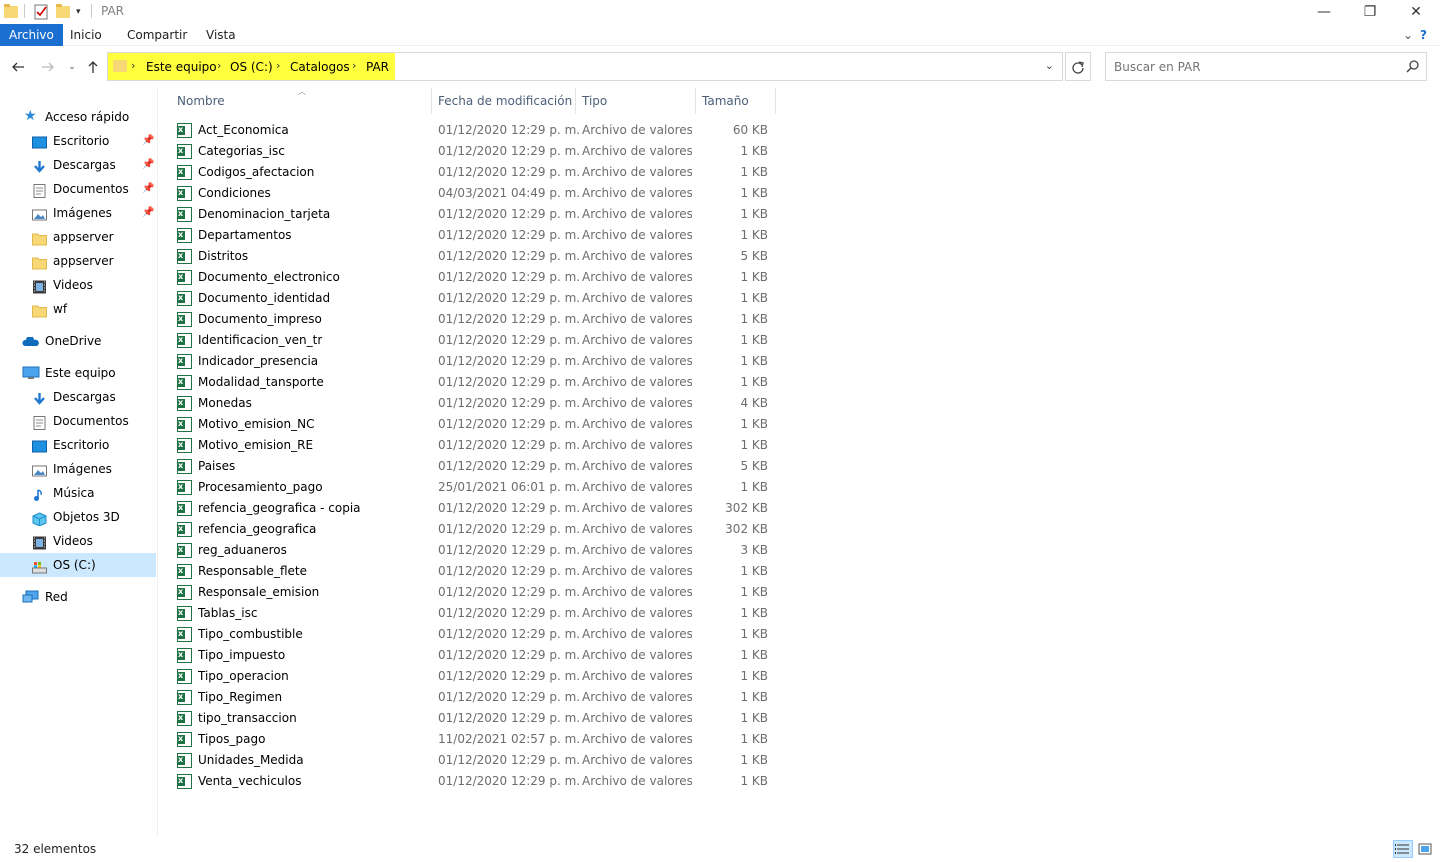 Image resolution: width=1440 pixels, height=862 pixels. I want to click on nav-item-descargas: Descargas 📌, so click(94, 165).